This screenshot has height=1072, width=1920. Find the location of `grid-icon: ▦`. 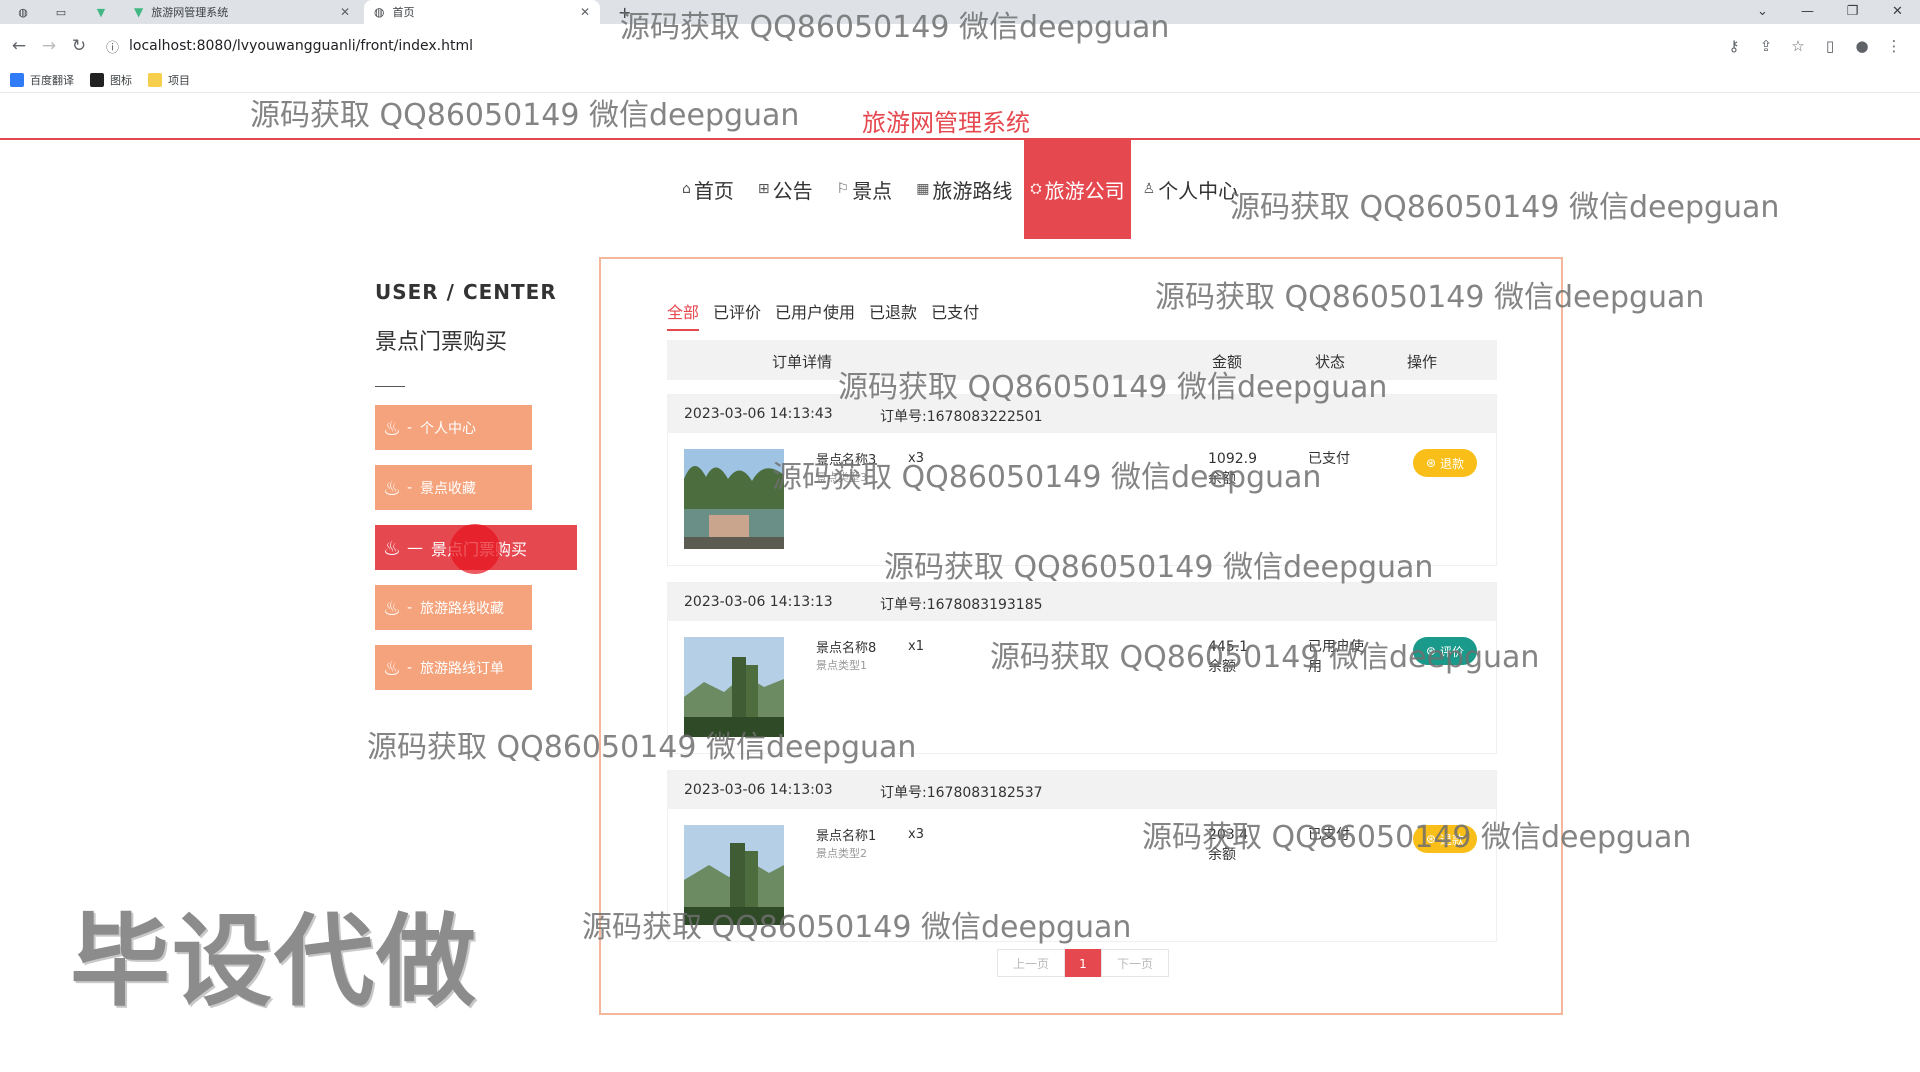

grid-icon: ▦ is located at coordinates (923, 189).